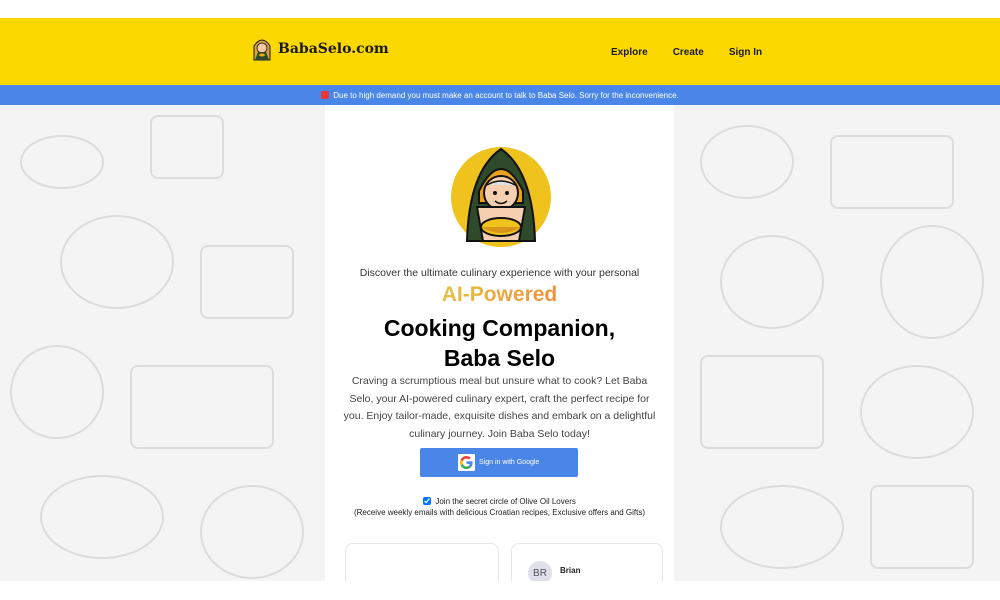 The height and width of the screenshot is (600, 1000). I want to click on google-sign-in-button: Sign in with Google, so click(499, 462).